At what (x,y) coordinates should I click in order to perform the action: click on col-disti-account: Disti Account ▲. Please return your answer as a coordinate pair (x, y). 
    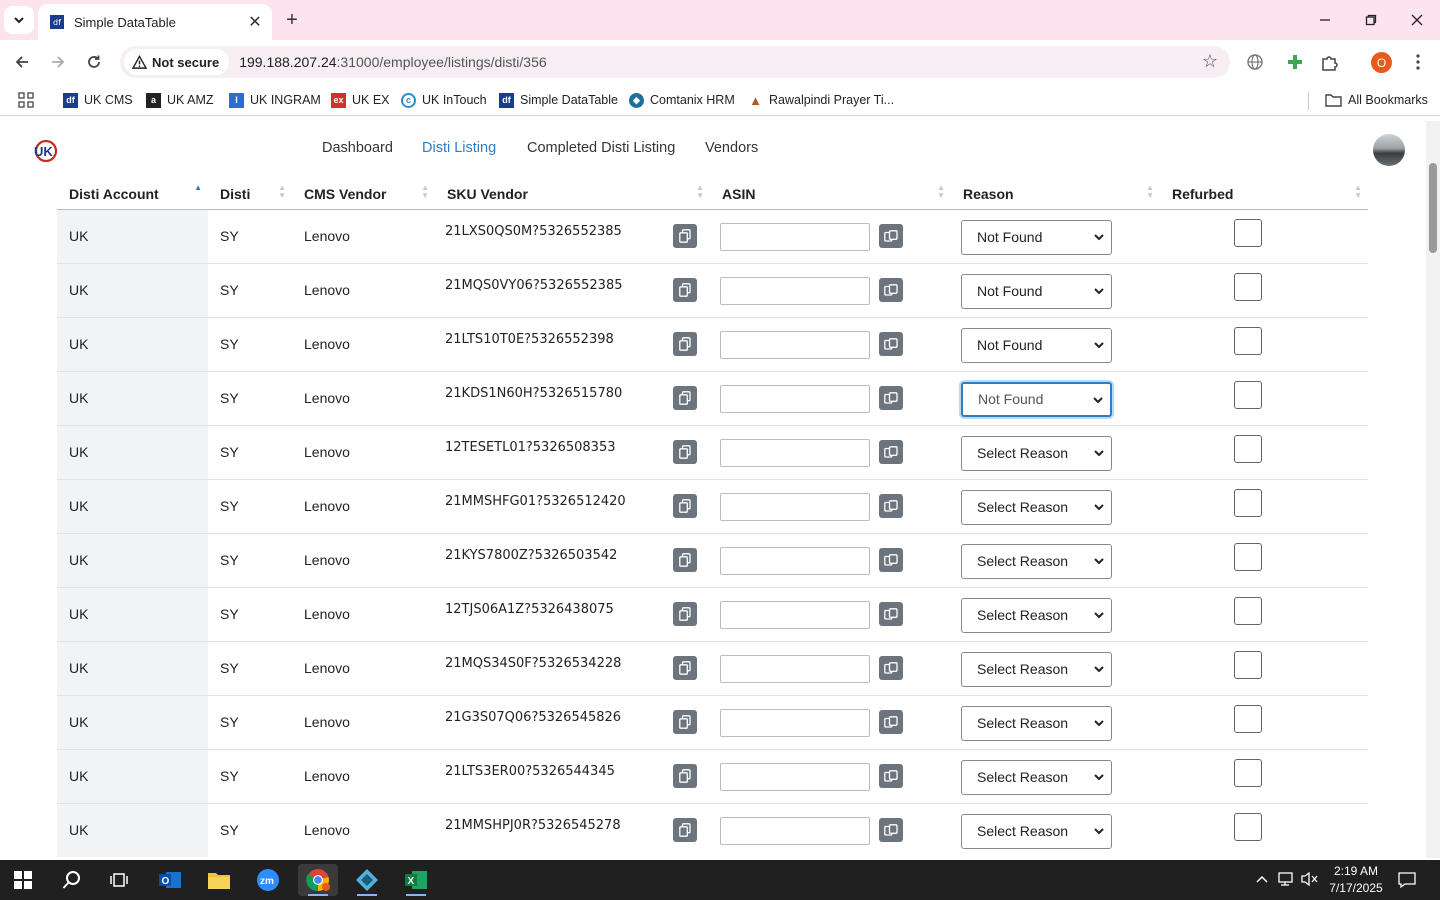
    Looking at the image, I should click on (132, 194).